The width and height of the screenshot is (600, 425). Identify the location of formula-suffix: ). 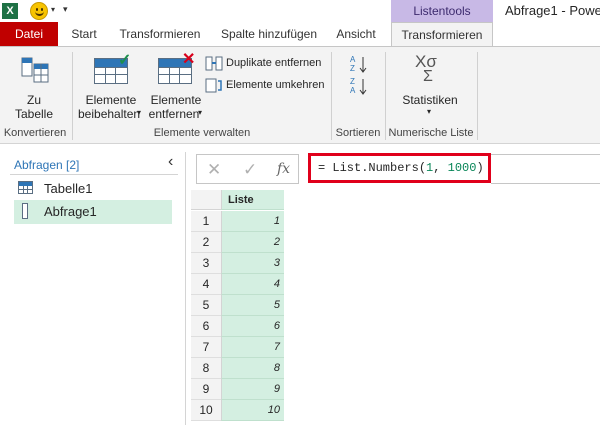
(480, 168).